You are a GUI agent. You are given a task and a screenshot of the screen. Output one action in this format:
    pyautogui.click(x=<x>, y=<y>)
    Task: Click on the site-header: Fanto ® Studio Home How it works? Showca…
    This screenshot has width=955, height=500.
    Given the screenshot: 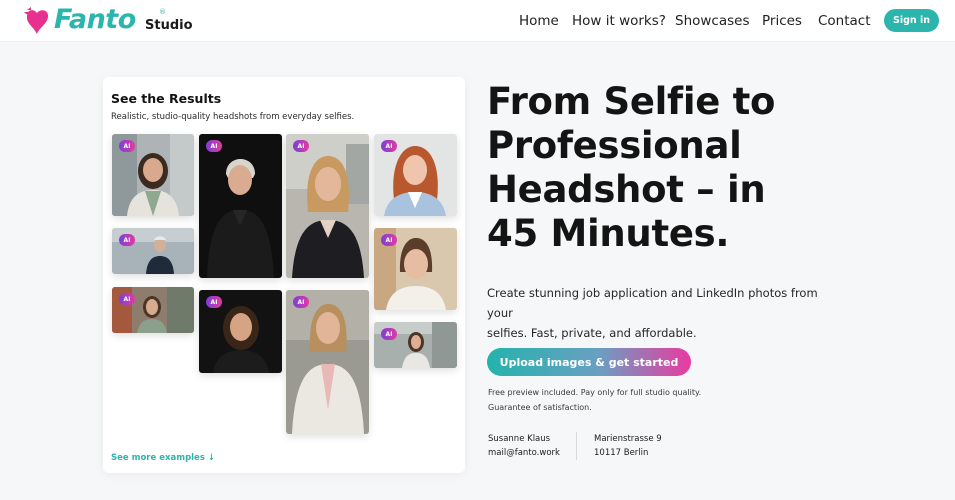 What is the action you would take?
    pyautogui.click(x=477, y=21)
    